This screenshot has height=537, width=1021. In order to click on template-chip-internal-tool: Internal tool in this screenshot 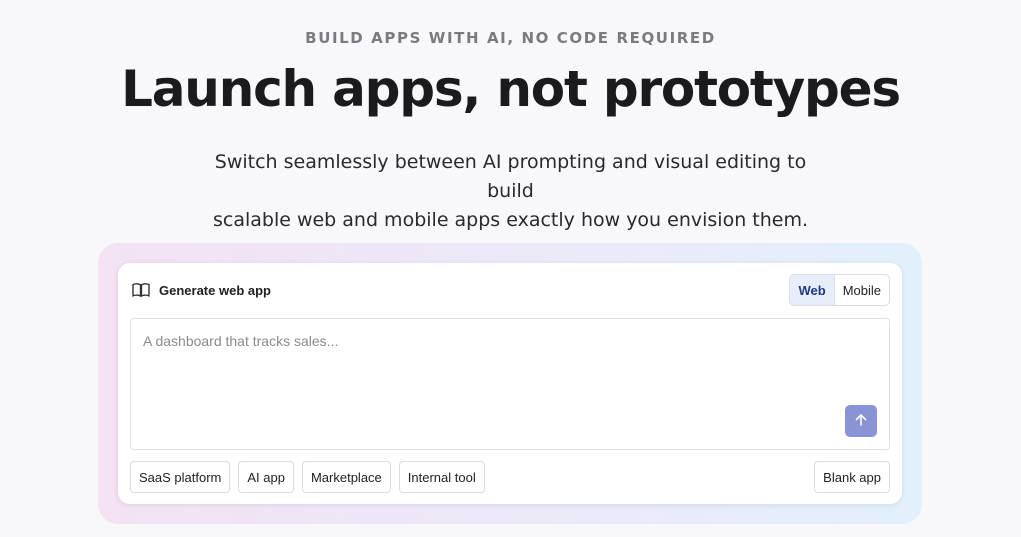, I will do `click(441, 477)`.